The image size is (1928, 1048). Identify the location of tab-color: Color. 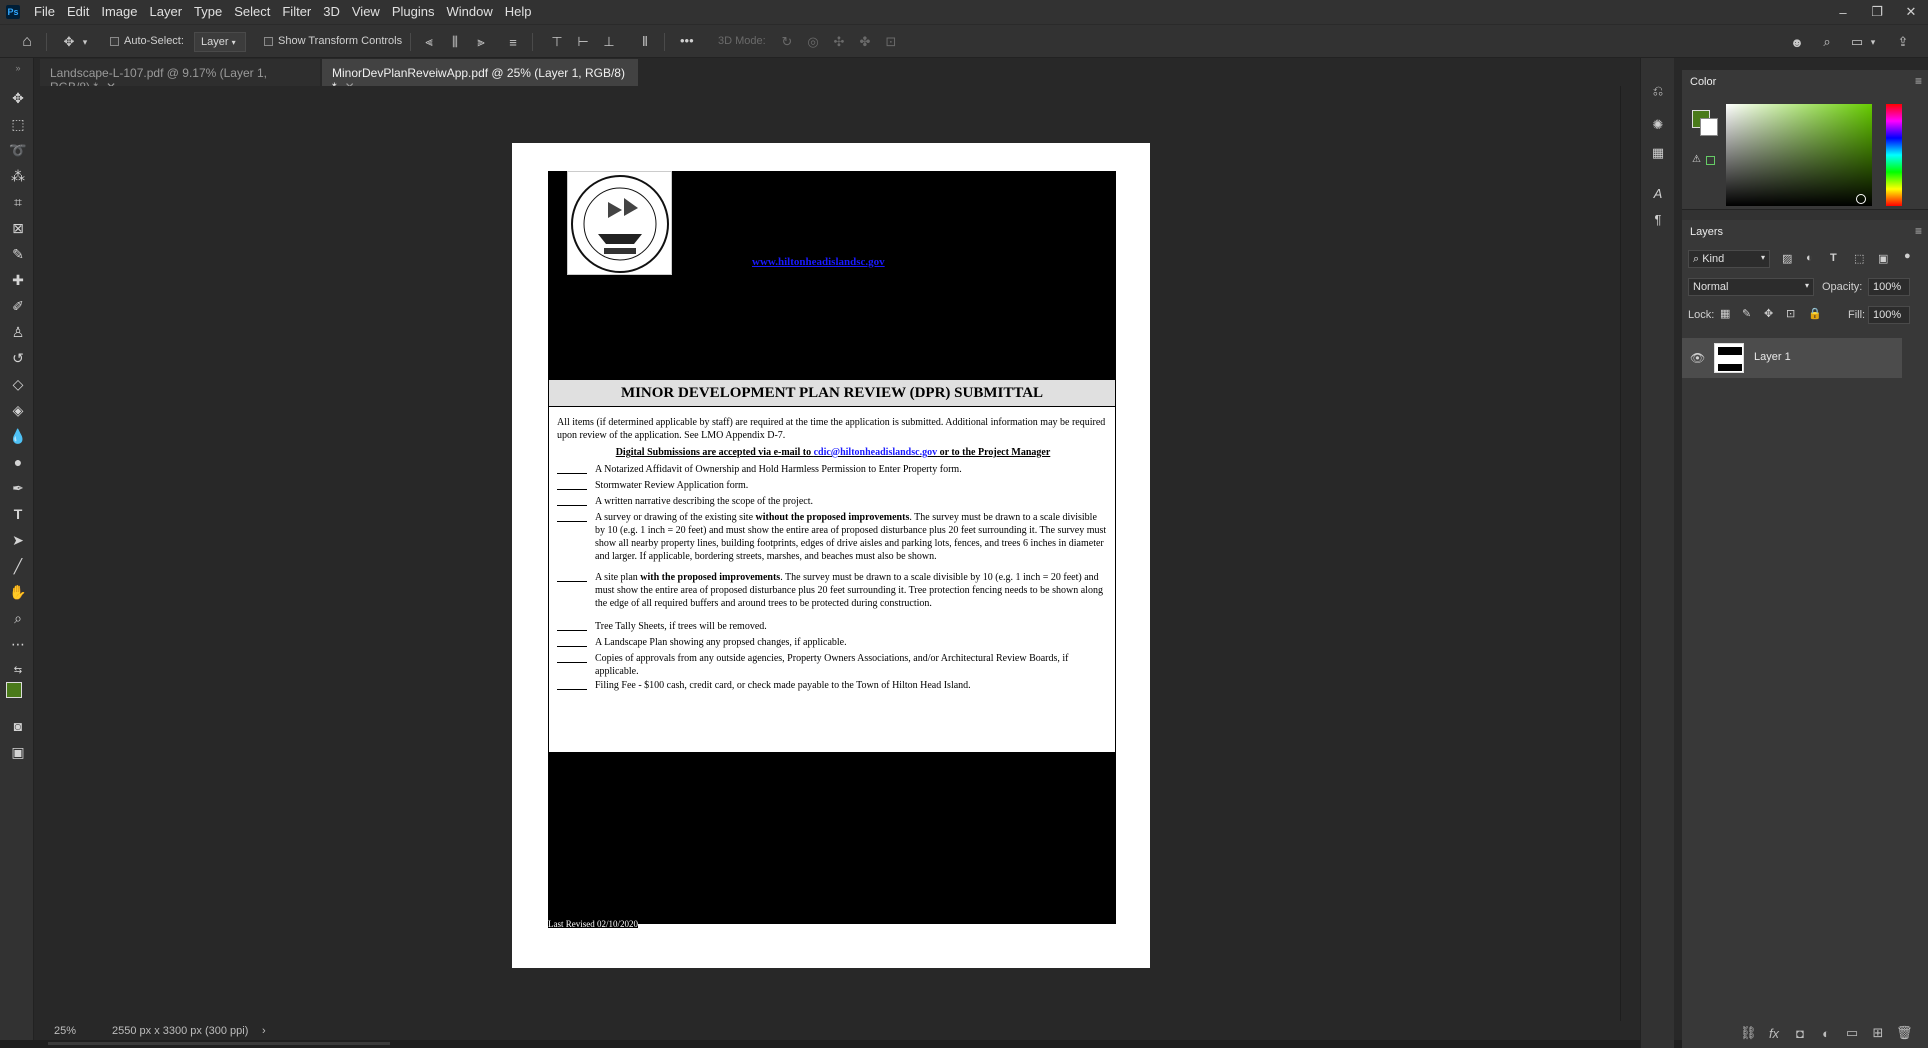
(1703, 82).